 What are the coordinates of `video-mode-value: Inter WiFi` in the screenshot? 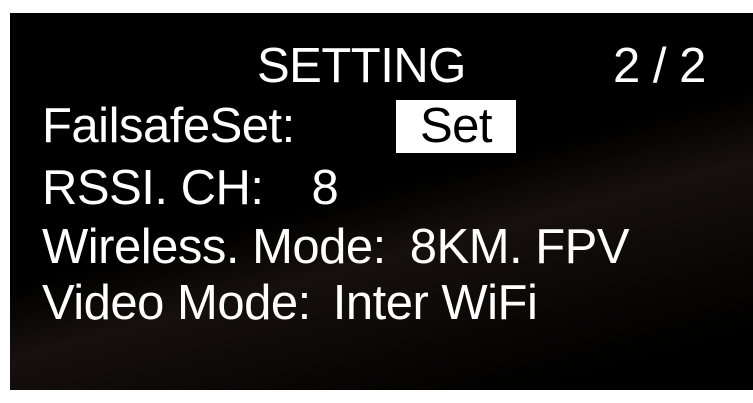 It's located at (435, 303).